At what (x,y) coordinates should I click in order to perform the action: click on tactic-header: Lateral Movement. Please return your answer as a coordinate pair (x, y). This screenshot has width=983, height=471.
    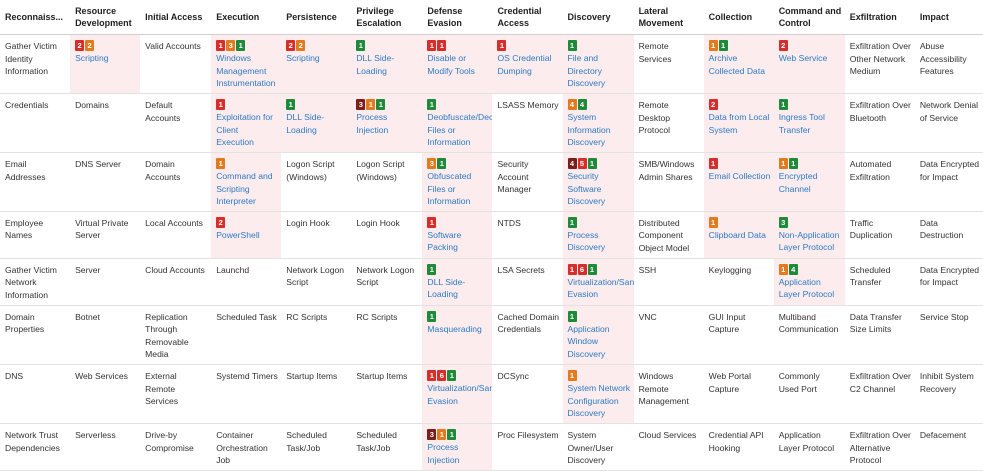
    Looking at the image, I should click on (668, 17).